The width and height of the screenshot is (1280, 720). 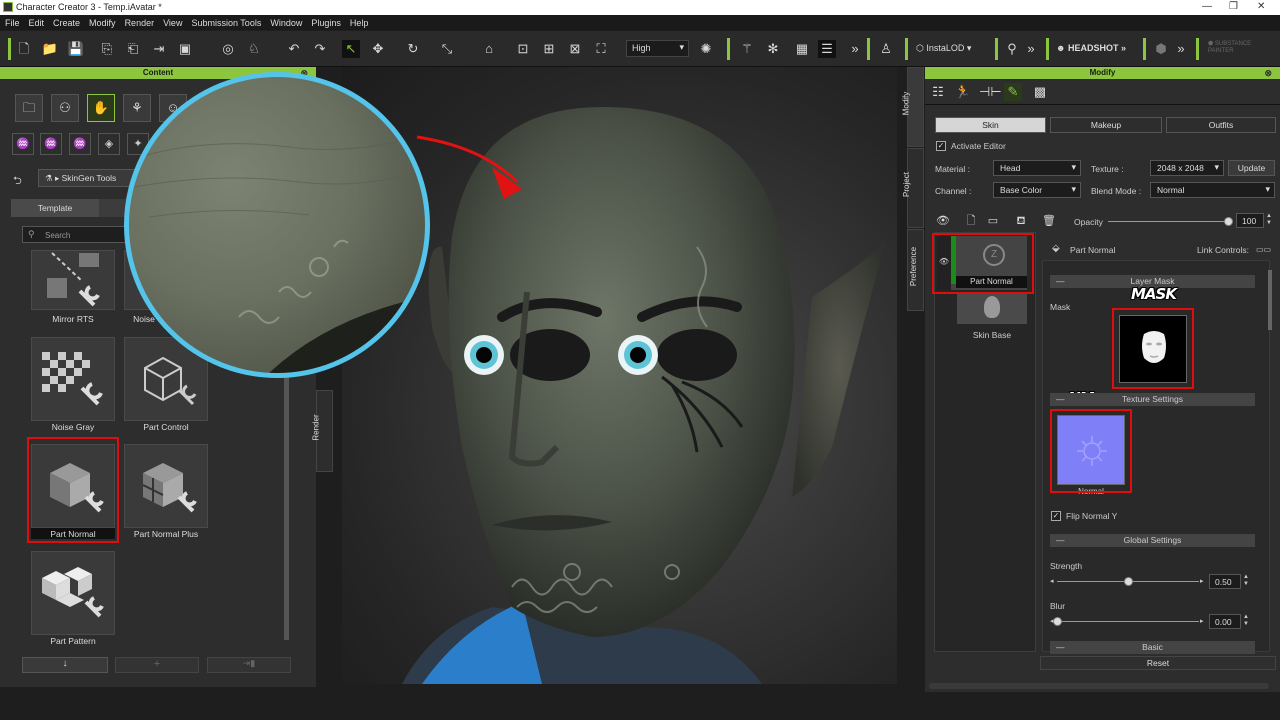 What do you see at coordinates (1202, 621) in the screenshot?
I see `blur-right-icon: ▸` at bounding box center [1202, 621].